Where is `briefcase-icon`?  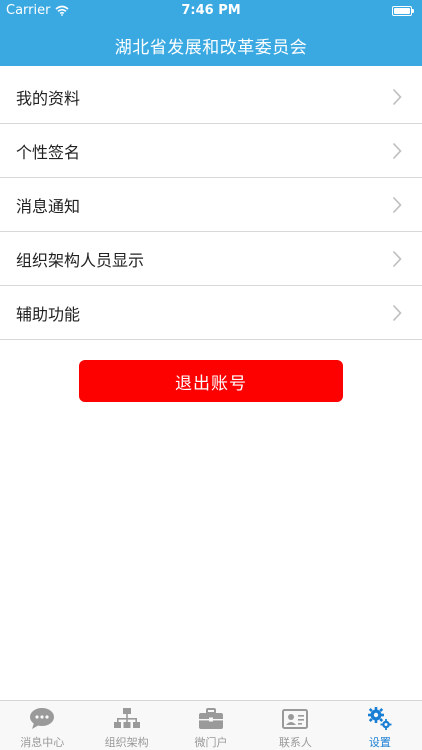
briefcase-icon is located at coordinates (211, 718).